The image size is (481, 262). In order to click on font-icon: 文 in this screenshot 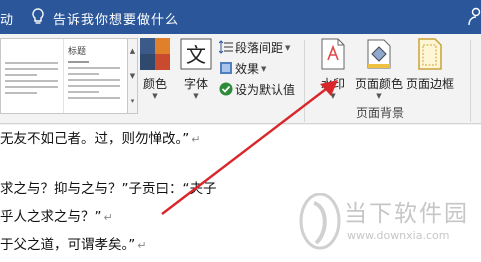, I will do `click(196, 54)`.